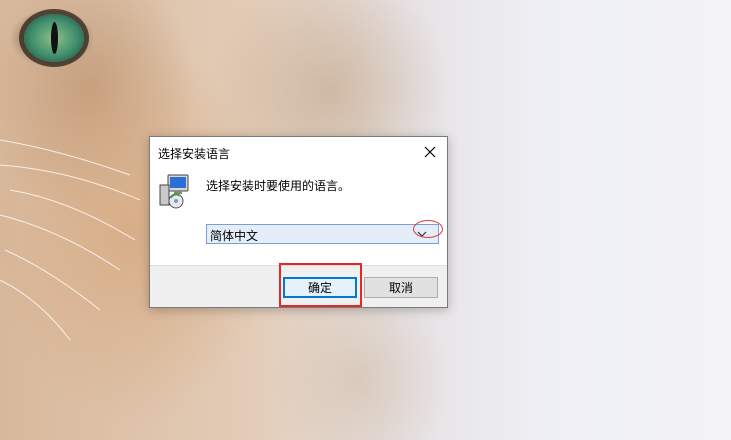 This screenshot has width=731, height=440. I want to click on cancel-button: 取消, so click(401, 287).